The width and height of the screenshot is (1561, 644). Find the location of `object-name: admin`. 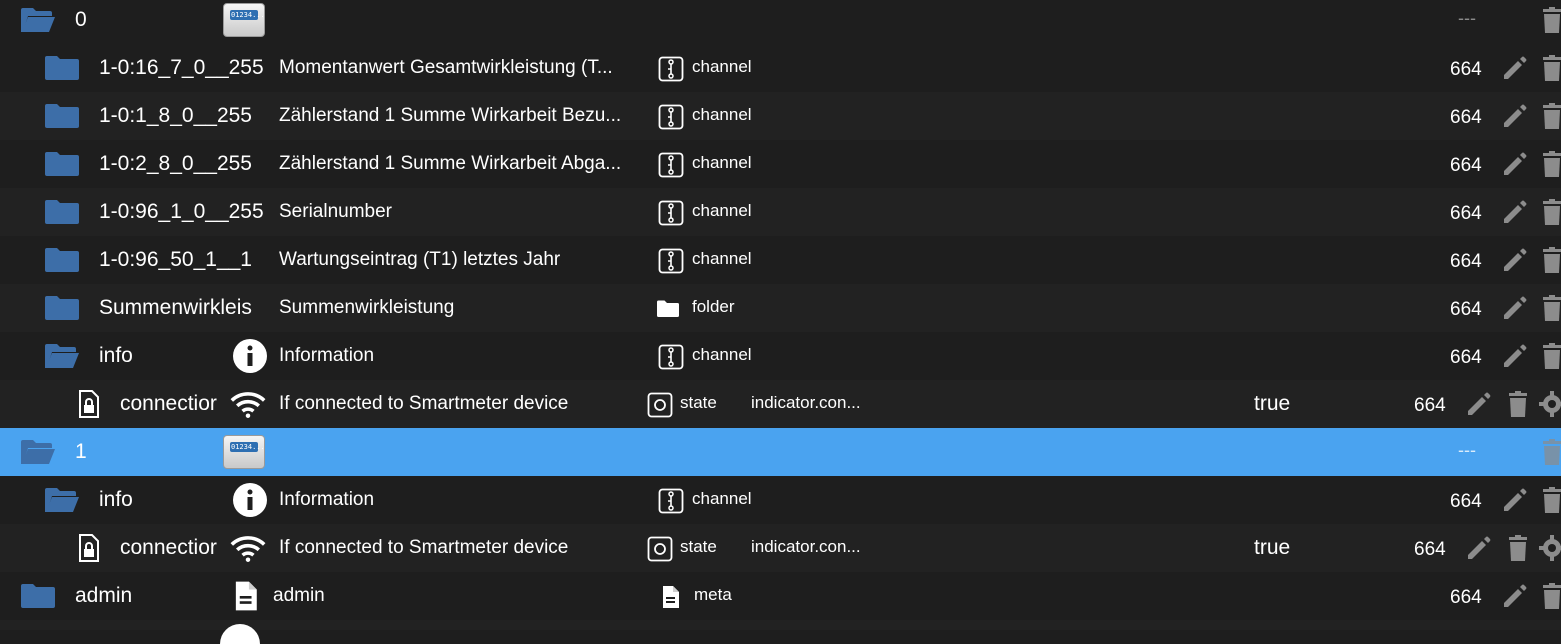

object-name: admin is located at coordinates (299, 595).